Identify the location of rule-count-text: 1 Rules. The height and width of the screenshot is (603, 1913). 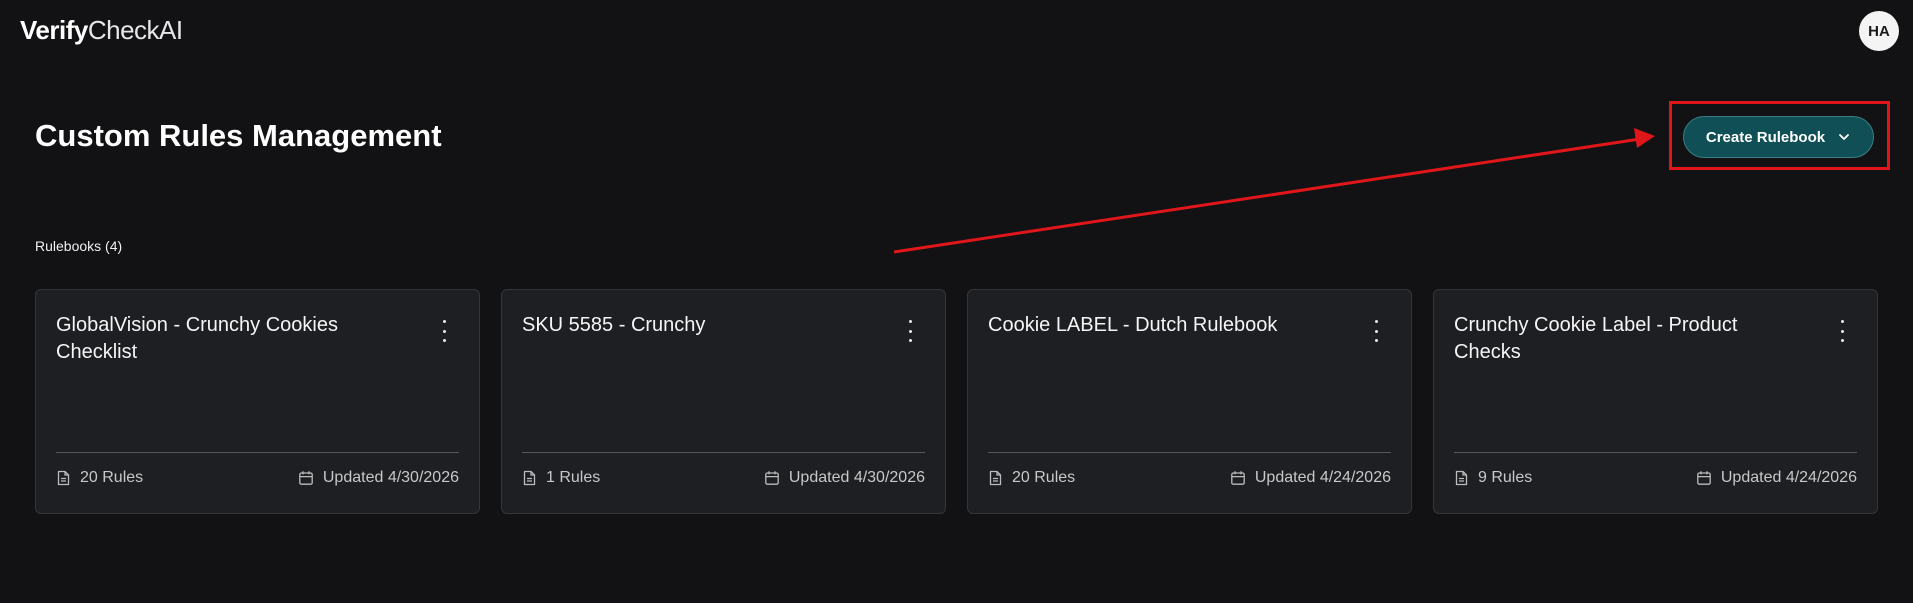
(573, 477).